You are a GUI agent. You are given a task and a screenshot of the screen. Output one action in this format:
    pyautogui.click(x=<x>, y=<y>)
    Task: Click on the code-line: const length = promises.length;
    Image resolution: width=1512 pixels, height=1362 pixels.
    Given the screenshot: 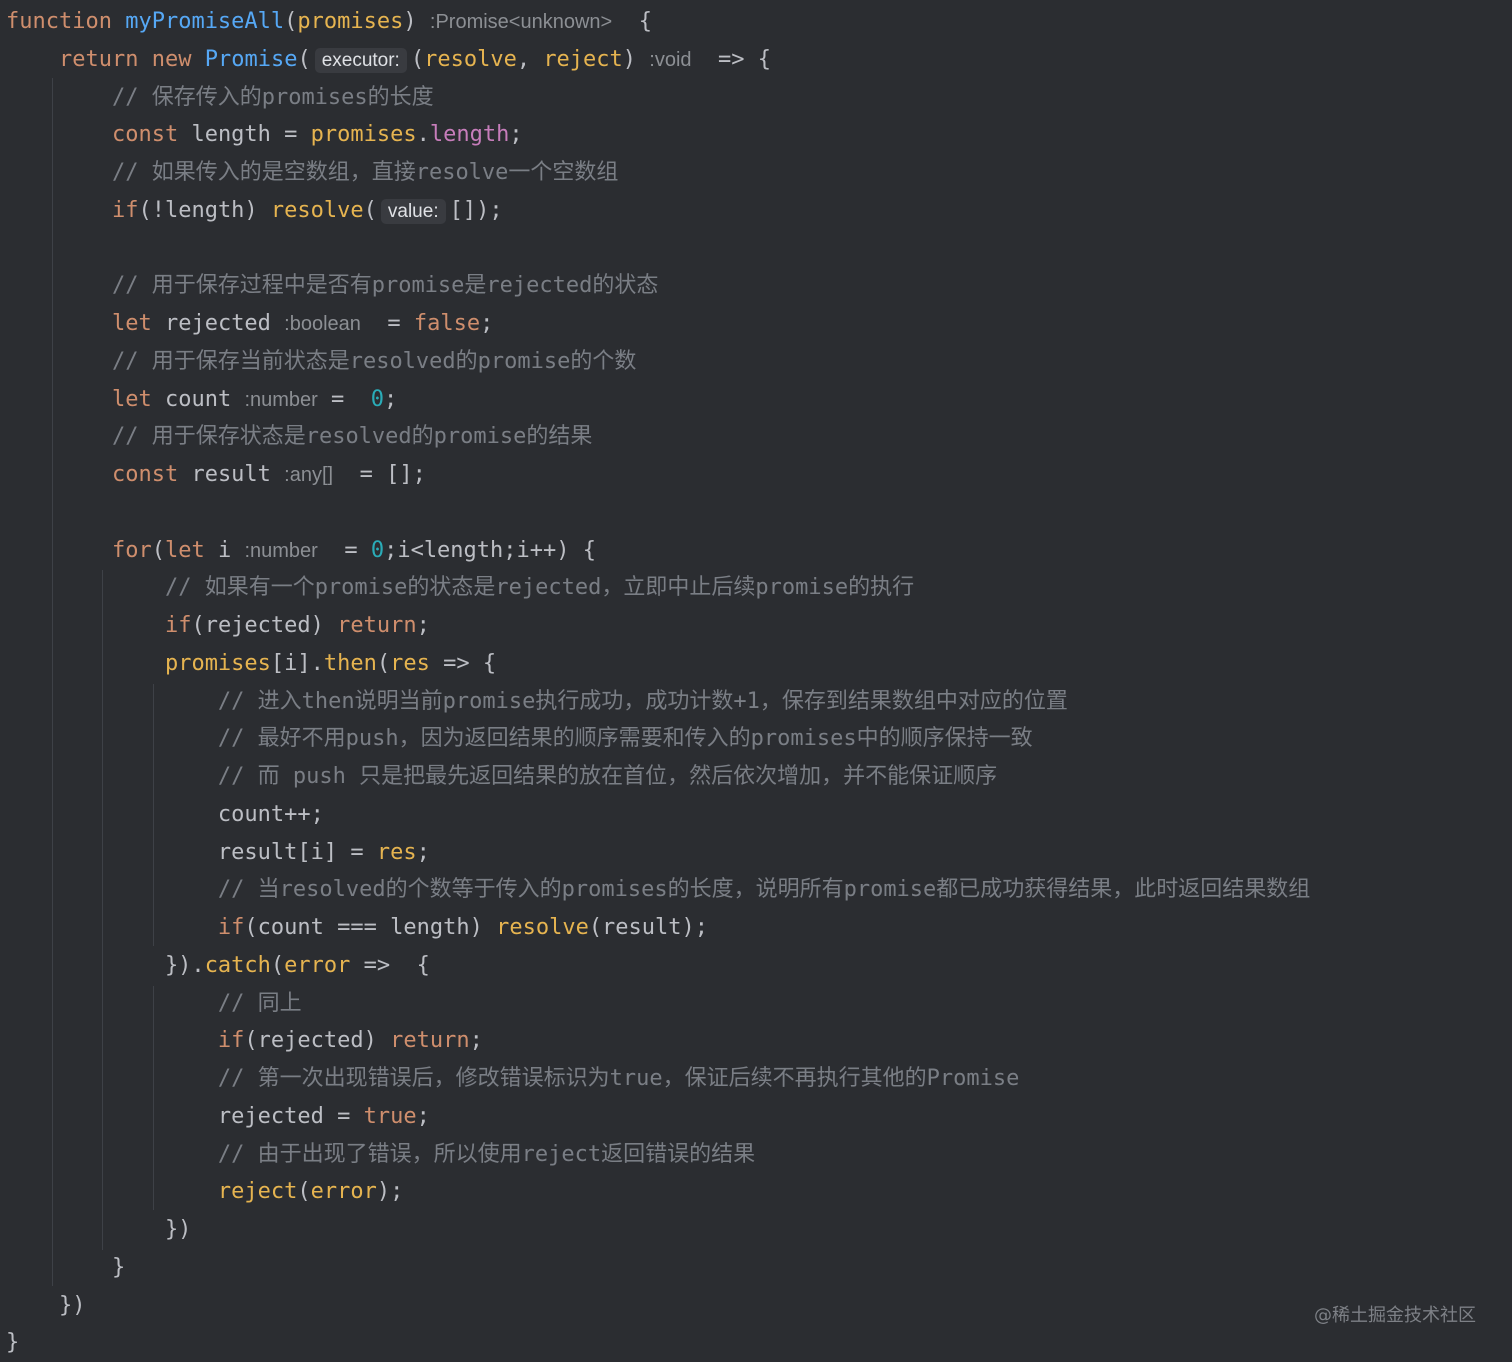 What is the action you would take?
    pyautogui.click(x=264, y=135)
    